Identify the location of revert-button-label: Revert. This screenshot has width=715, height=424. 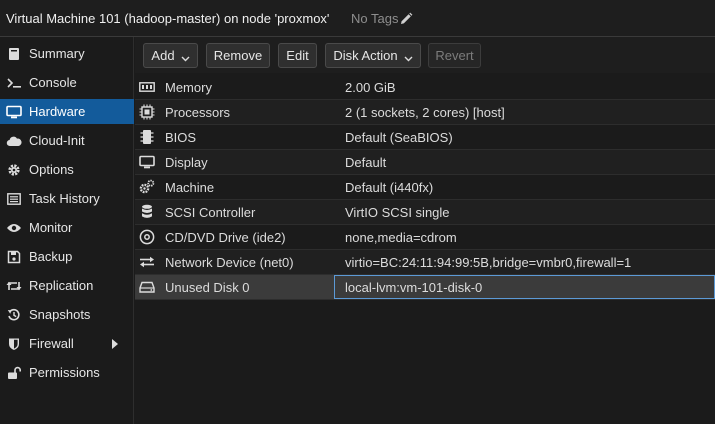
(454, 55).